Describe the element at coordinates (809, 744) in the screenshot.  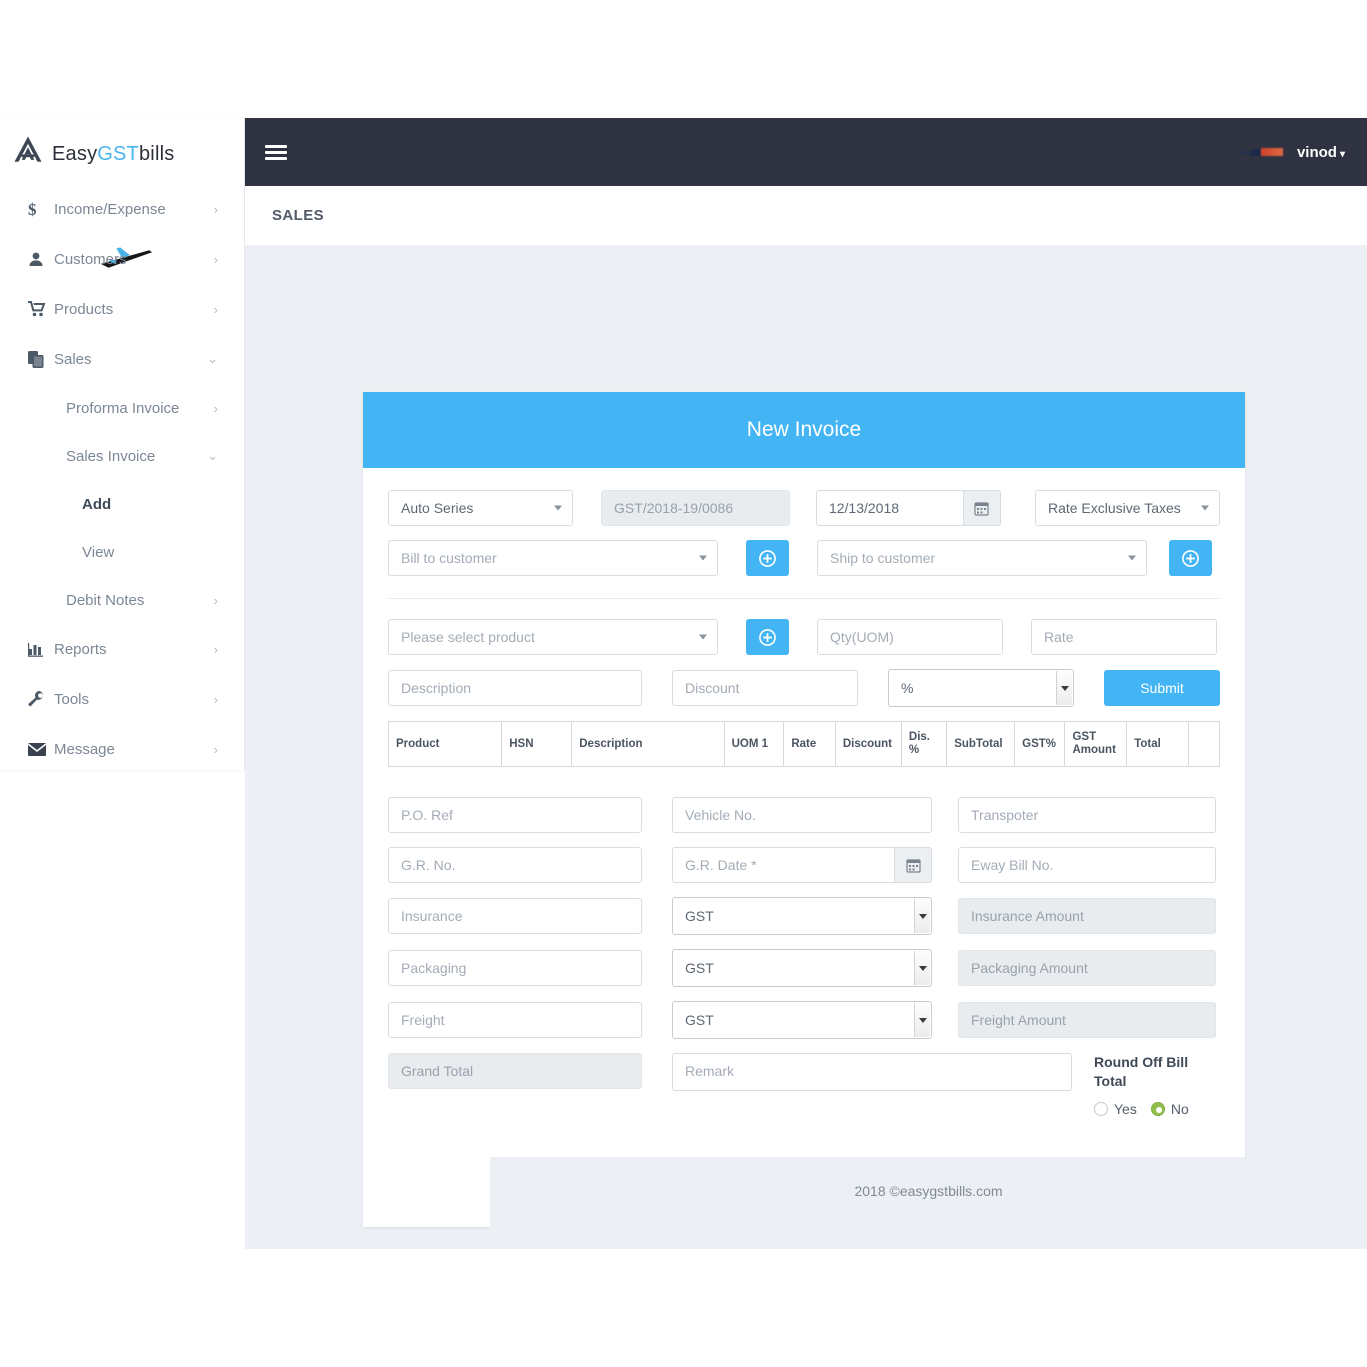
I see `th-rate: Rate` at that location.